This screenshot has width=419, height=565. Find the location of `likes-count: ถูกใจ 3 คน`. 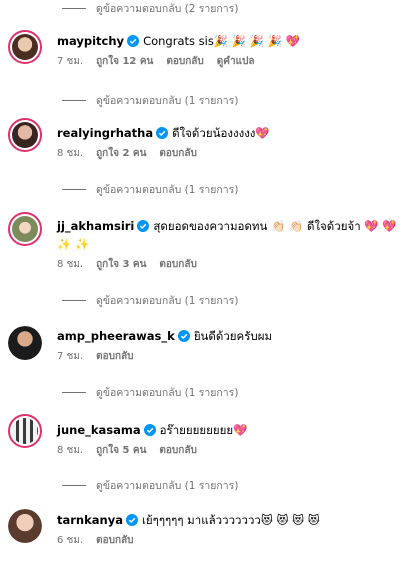

likes-count: ถูกใจ 3 คน is located at coordinates (121, 265).